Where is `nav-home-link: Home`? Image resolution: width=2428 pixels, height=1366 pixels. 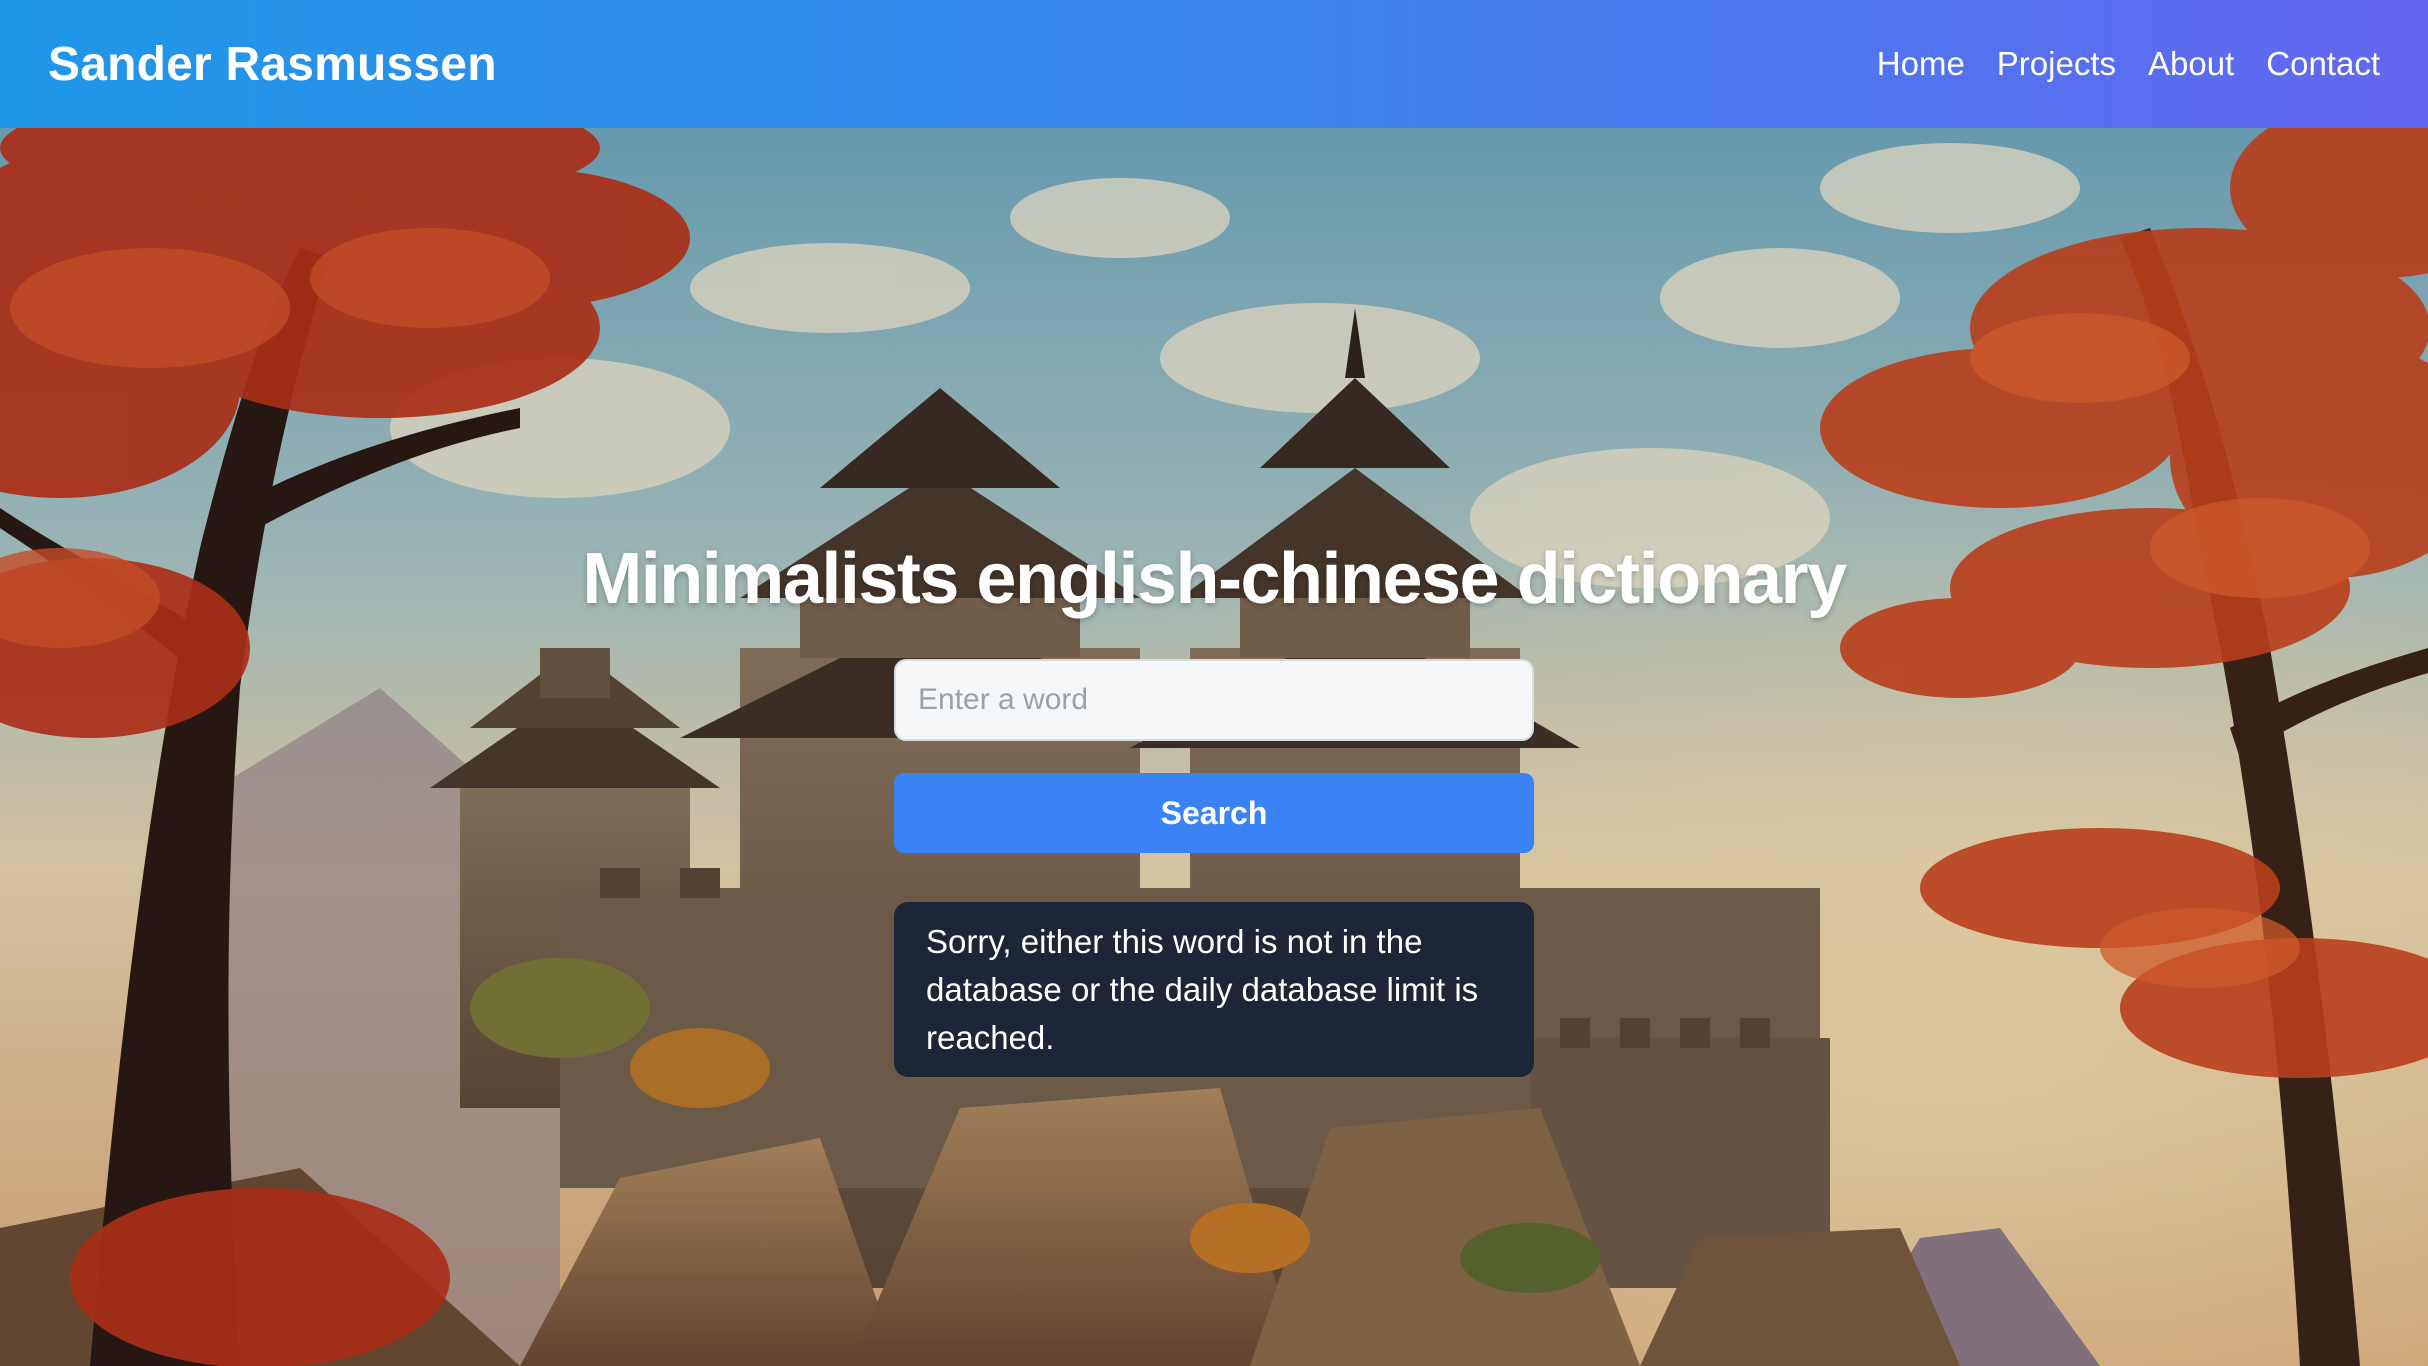 nav-home-link: Home is located at coordinates (1921, 64).